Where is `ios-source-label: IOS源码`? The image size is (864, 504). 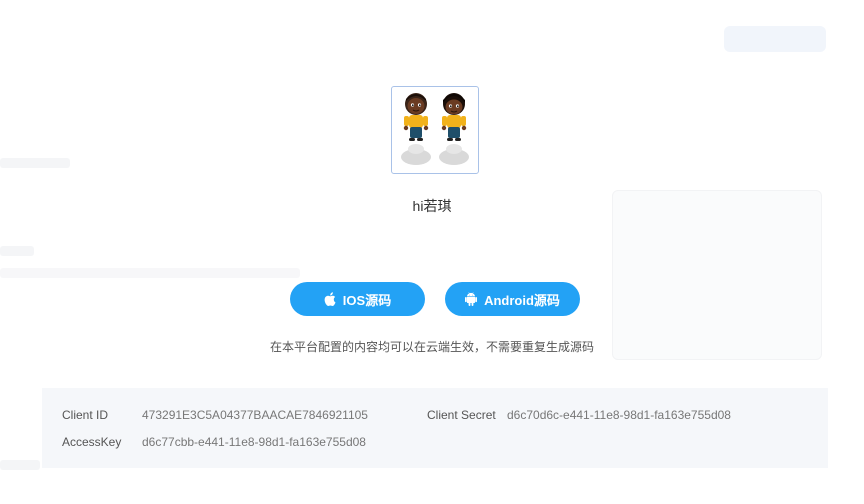
ios-source-label: IOS源码 is located at coordinates (367, 300).